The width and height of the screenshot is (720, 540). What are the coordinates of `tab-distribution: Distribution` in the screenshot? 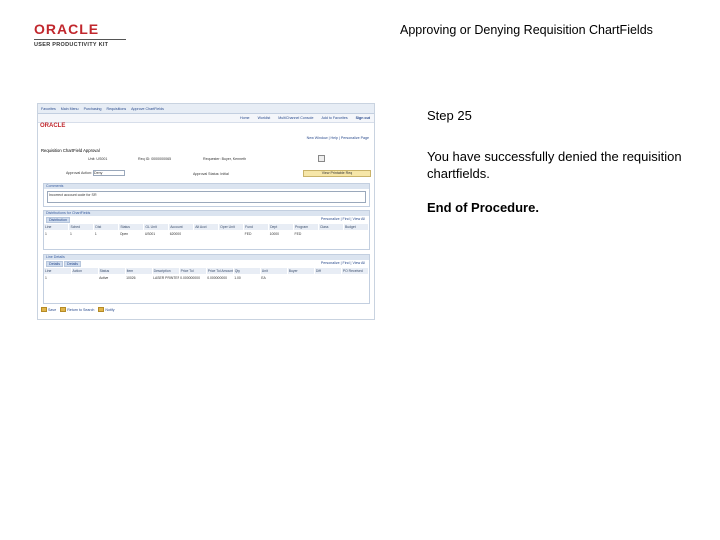 It's located at (58, 220).